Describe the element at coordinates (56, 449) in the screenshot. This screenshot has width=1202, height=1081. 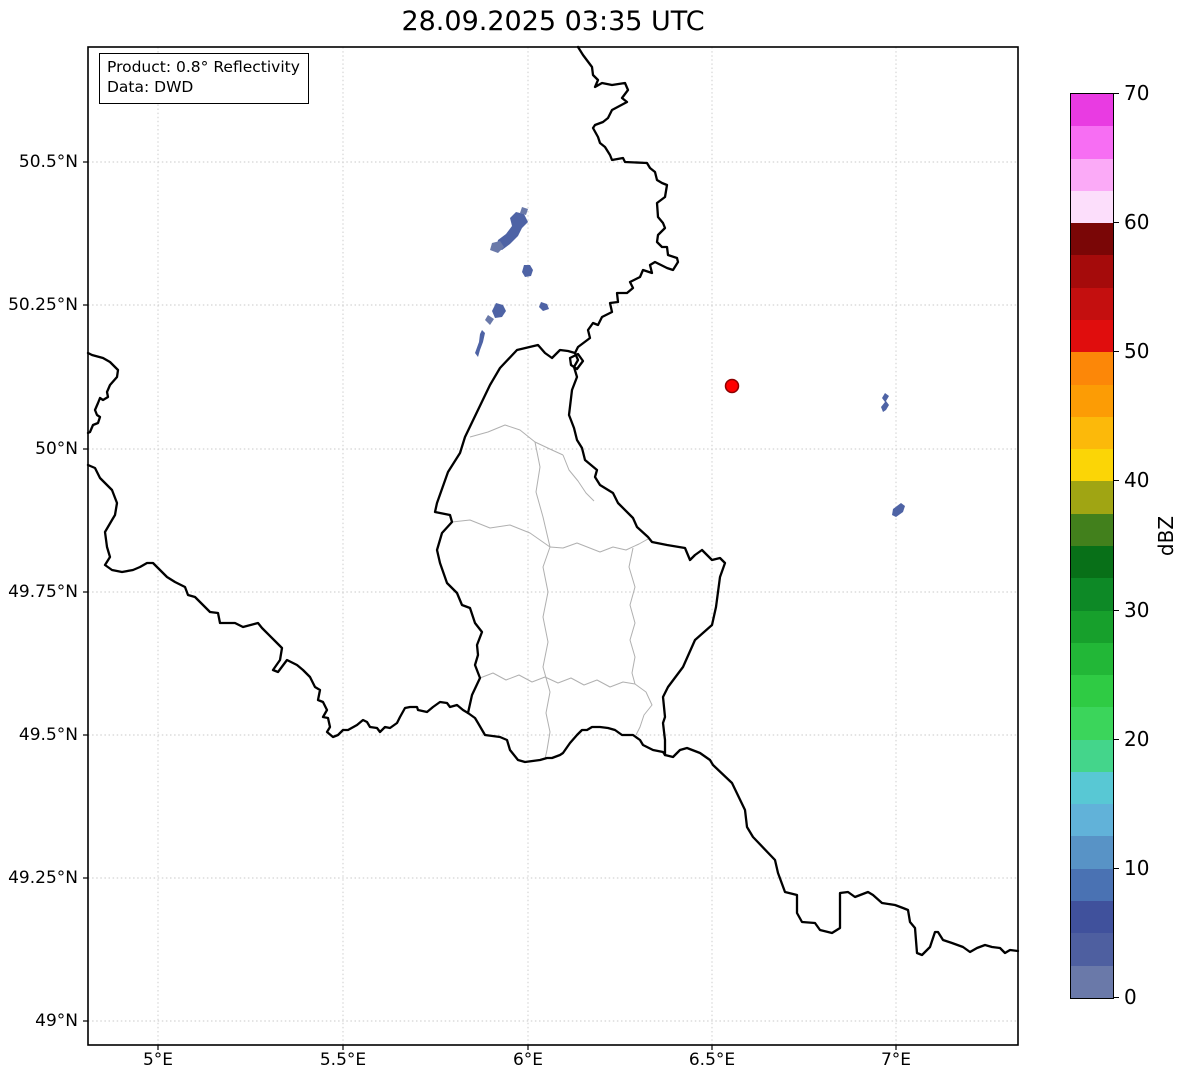
I see `y-tick-label: 50°N` at that location.